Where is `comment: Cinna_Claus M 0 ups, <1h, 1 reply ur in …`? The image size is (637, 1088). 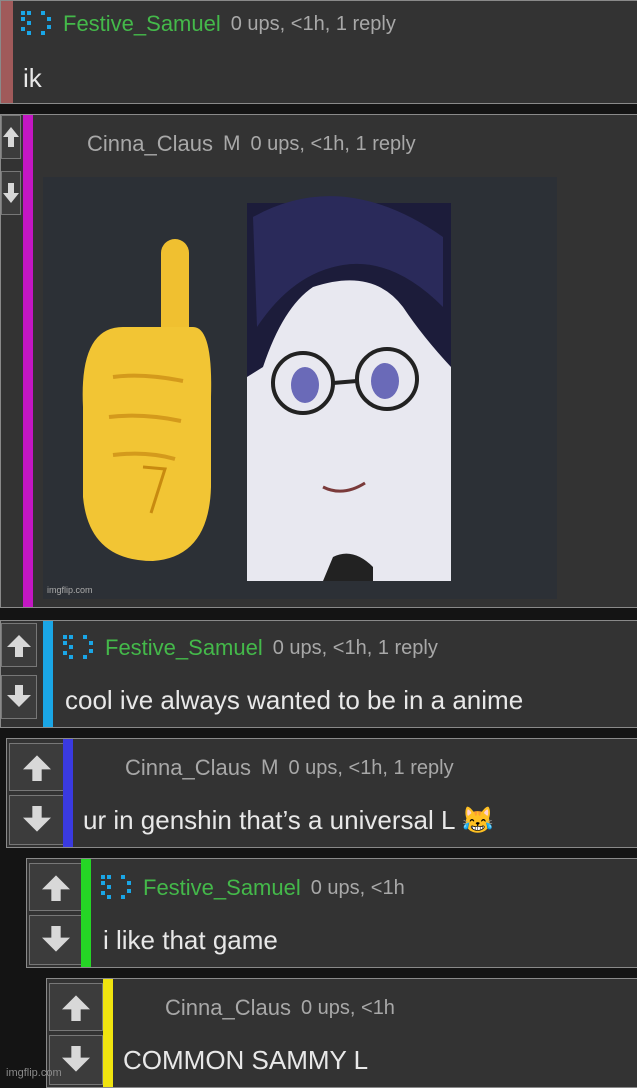 comment: Cinna_Claus M 0 ups, <1h, 1 reply ur in … is located at coordinates (321, 793).